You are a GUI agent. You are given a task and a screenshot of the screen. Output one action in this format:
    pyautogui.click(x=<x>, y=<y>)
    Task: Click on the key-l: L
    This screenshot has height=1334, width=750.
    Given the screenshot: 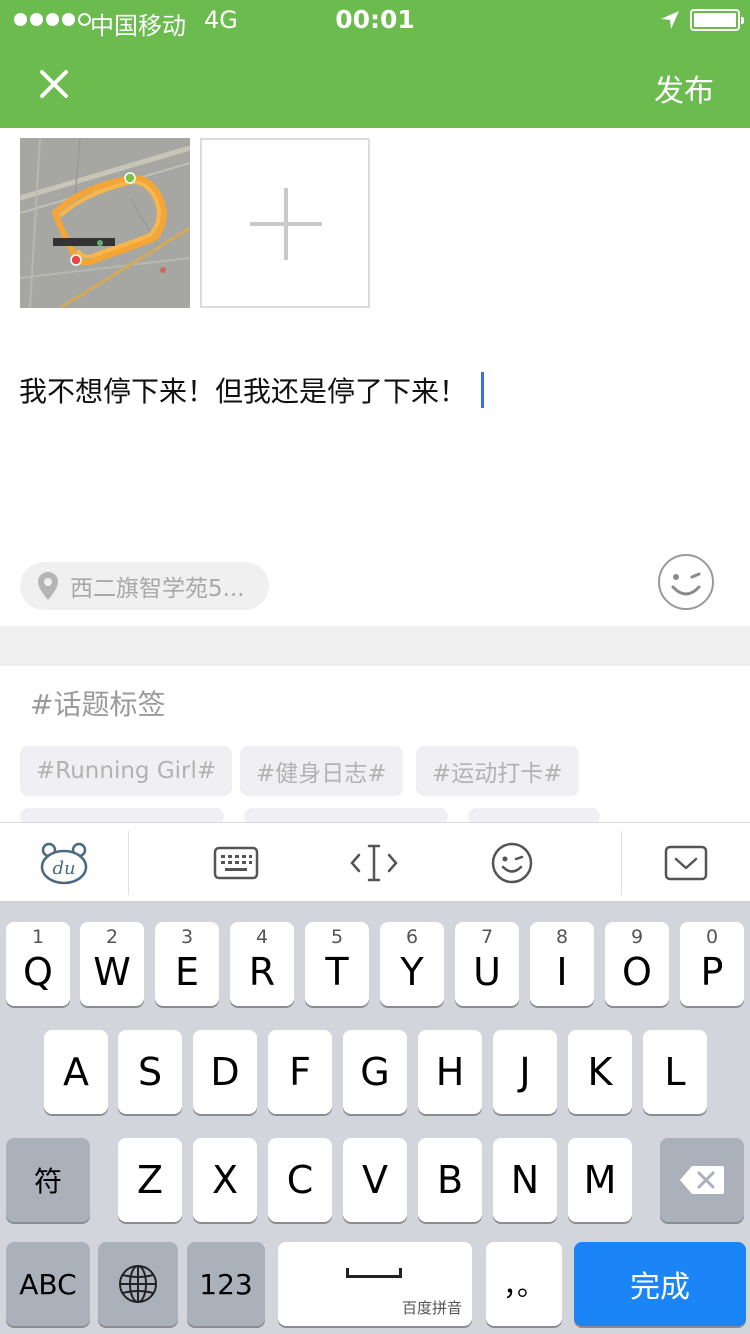 What is the action you would take?
    pyautogui.click(x=675, y=1072)
    